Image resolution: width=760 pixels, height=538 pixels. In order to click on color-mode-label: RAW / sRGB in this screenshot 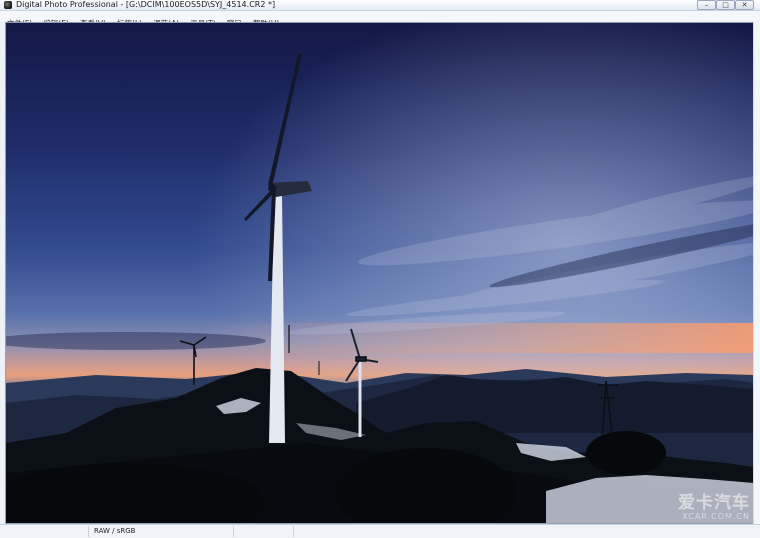, I will do `click(115, 531)`.